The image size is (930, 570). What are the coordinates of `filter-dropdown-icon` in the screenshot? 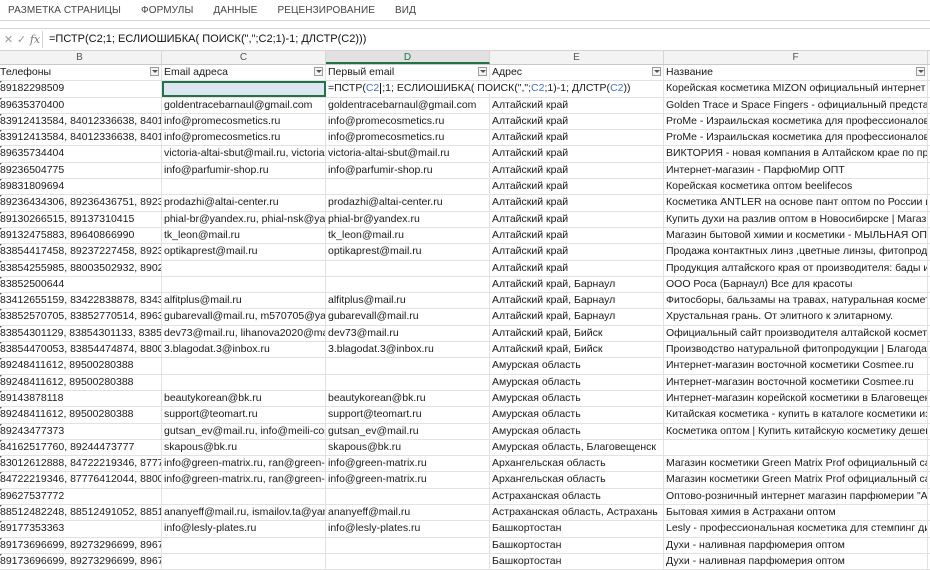 It's located at (656, 71).